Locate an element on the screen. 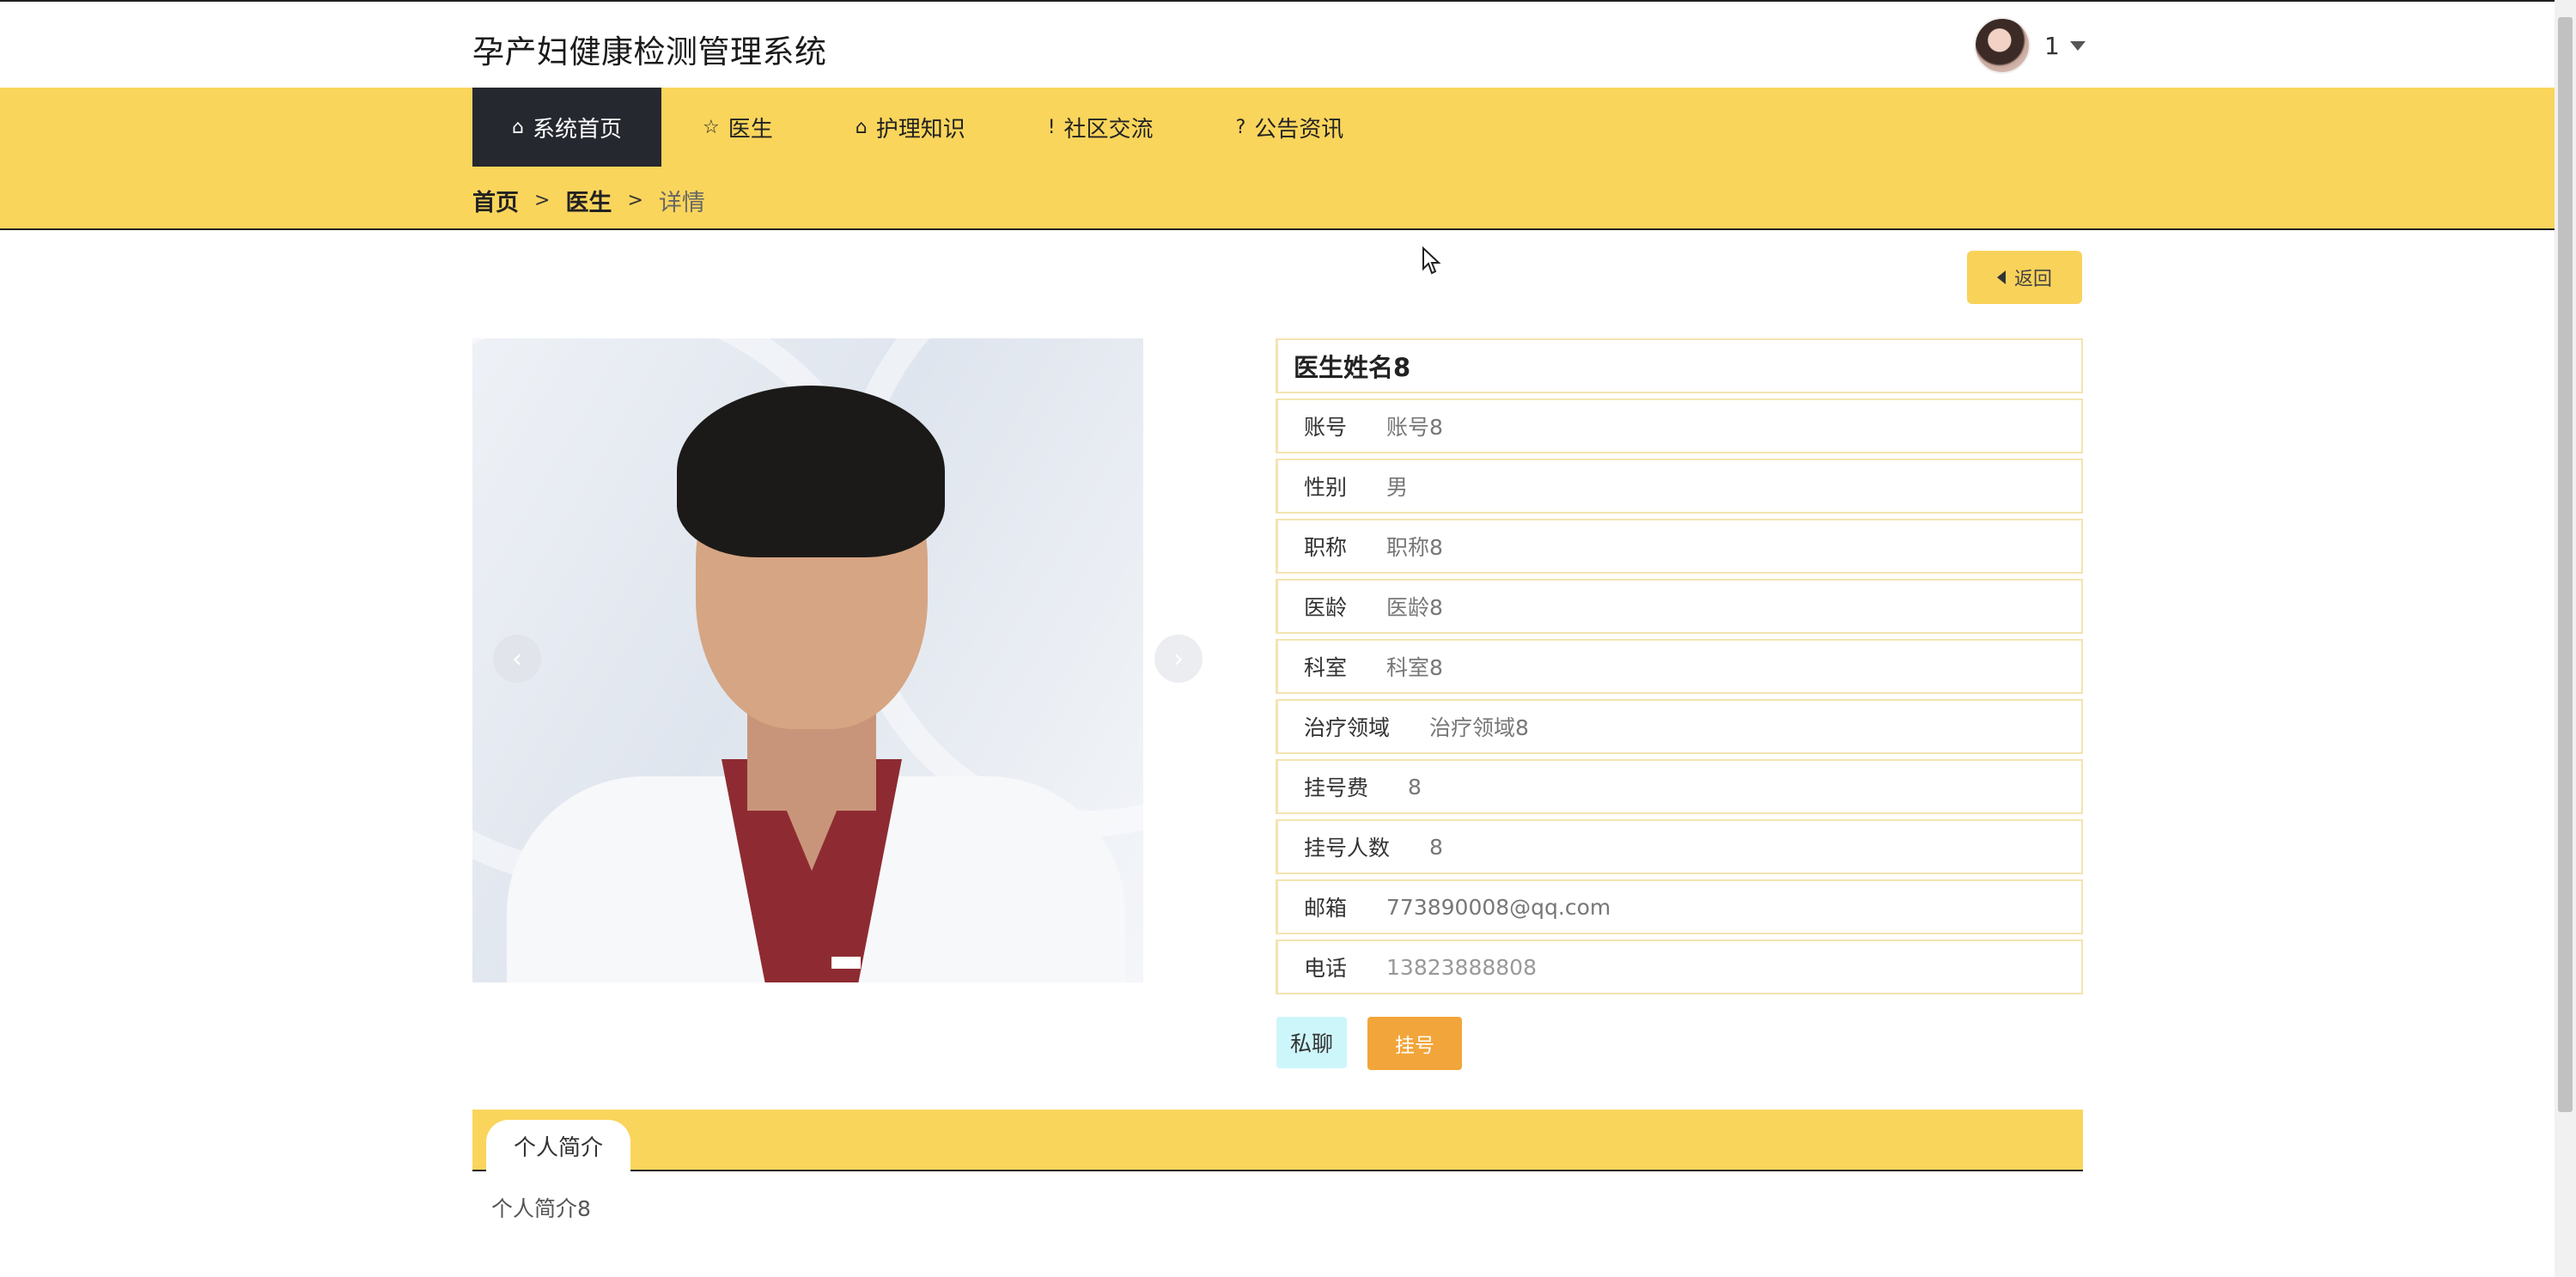 This screenshot has height=1277, width=2576. user-menu: 1 is located at coordinates (2030, 45).